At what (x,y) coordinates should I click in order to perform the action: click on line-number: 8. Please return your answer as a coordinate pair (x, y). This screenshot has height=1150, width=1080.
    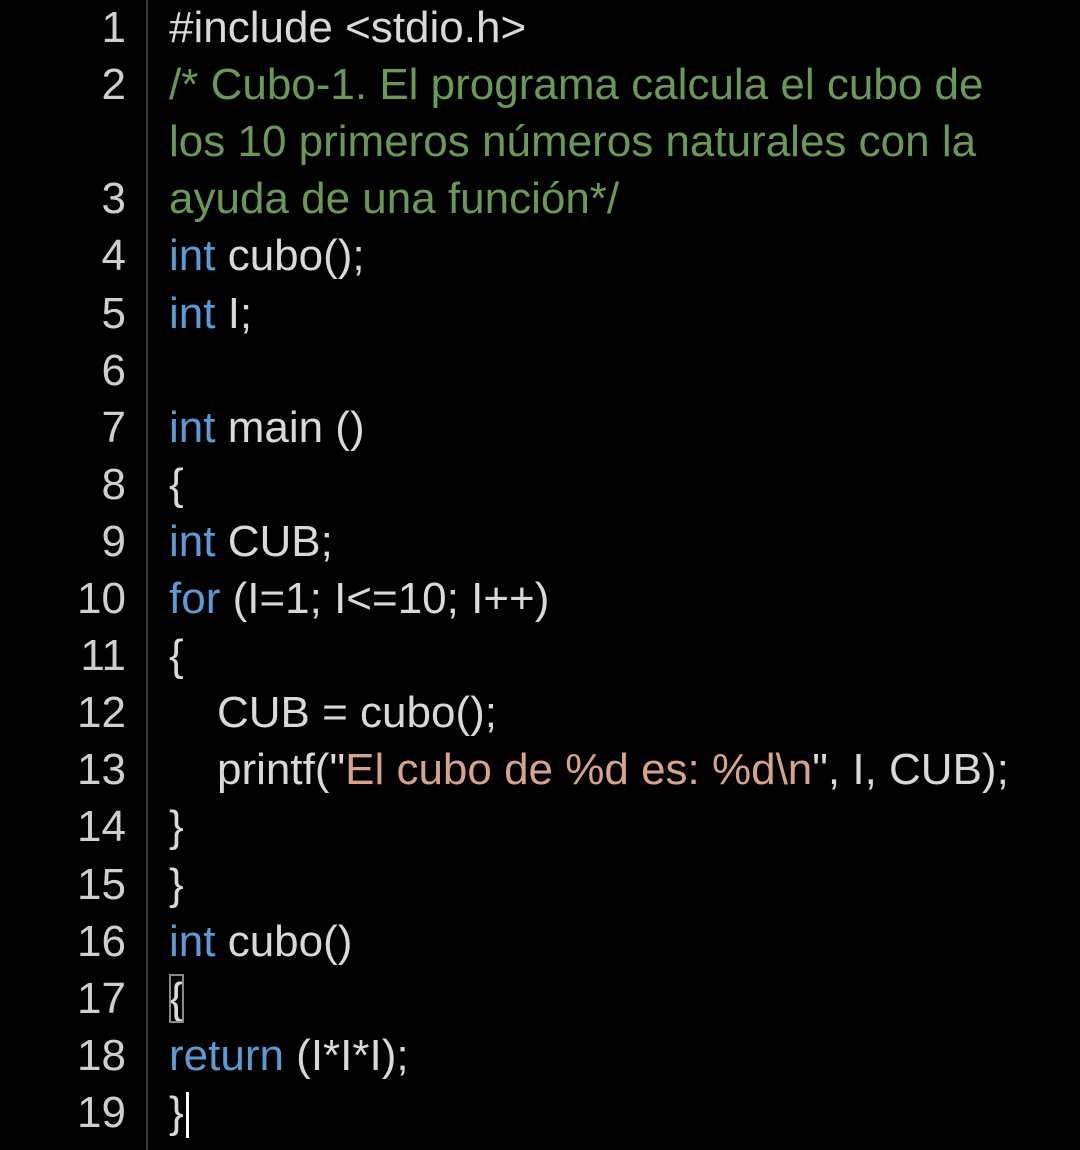
    Looking at the image, I should click on (113, 484).